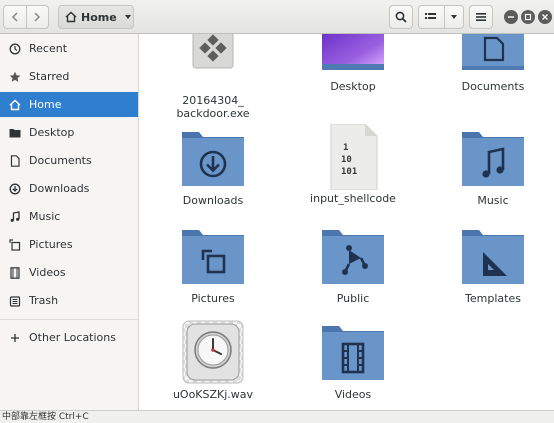 This screenshot has width=554, height=423. I want to click on sidebar-item-label: Starred, so click(49, 76).